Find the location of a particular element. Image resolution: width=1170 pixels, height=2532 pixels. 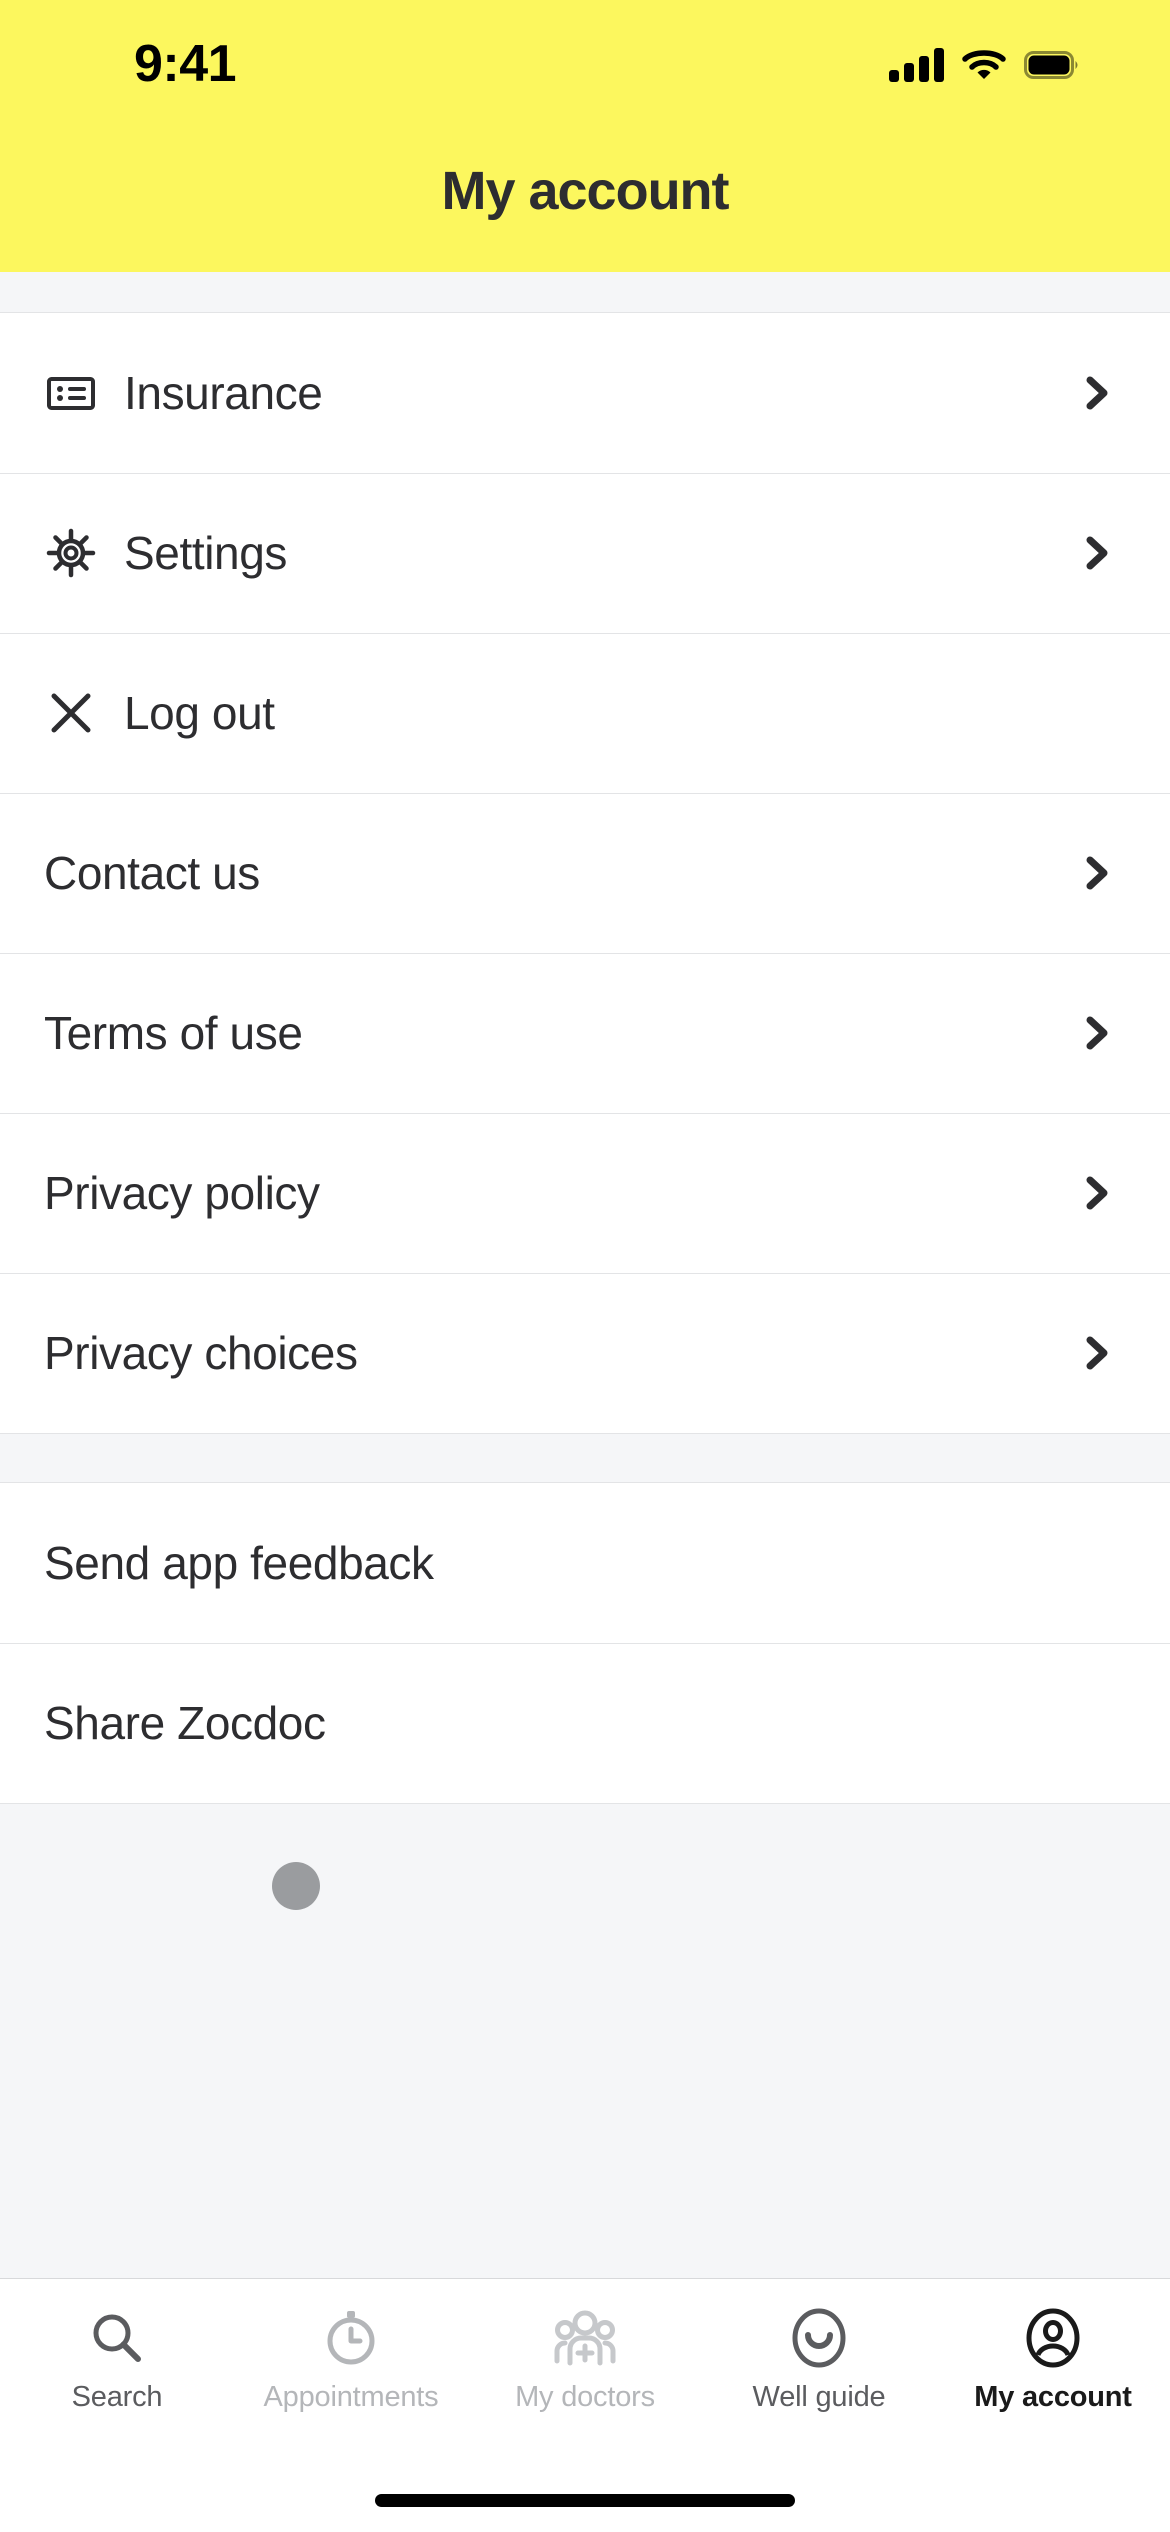

status-bar-icons is located at coordinates (984, 65).